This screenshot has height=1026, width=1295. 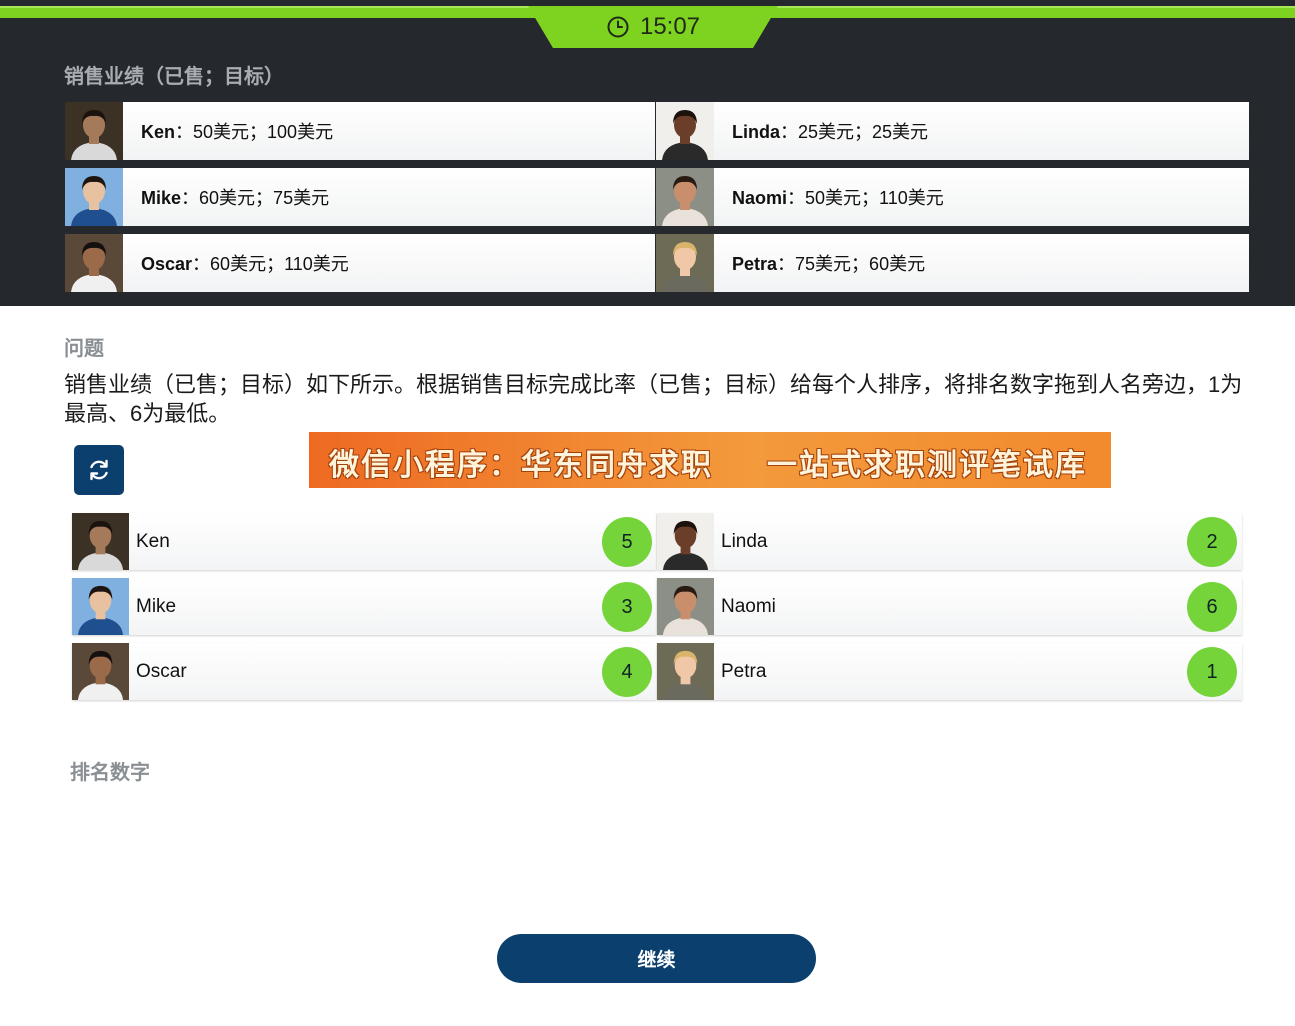 I want to click on promo-banner: 微信小程序：华东同舟求职 一站式求职测评笔试库, so click(x=710, y=460).